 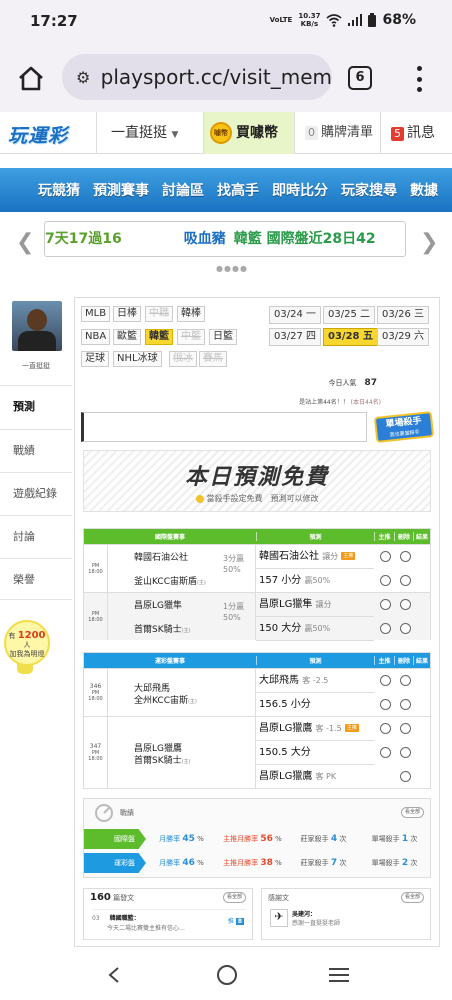 I want to click on ticker-user: 吸血豬, so click(x=205, y=239).